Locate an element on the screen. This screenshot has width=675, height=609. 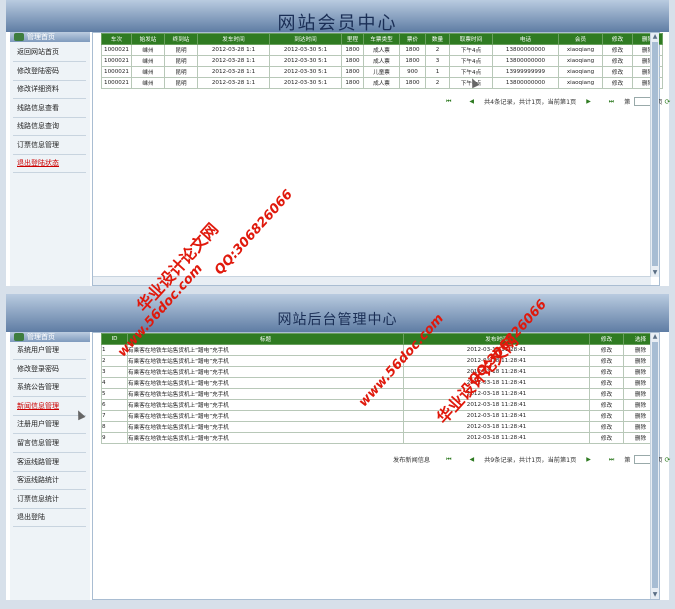
page-title: 网站后台管理中心 is located at coordinates (337, 320).